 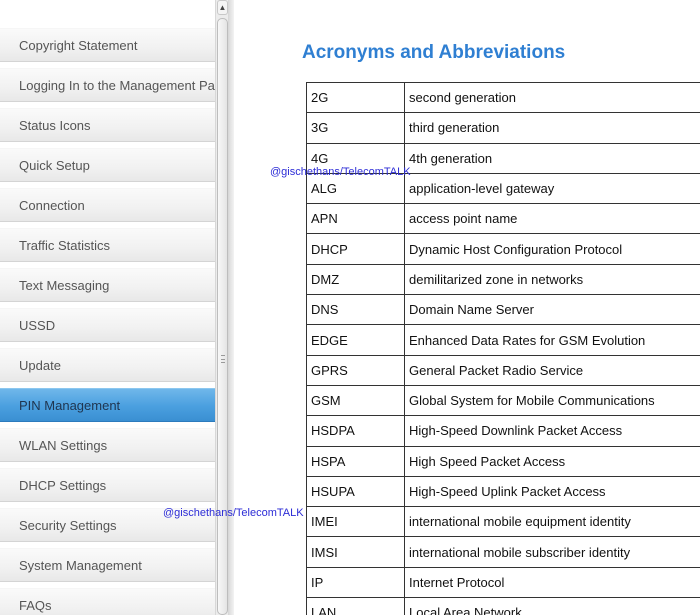 I want to click on acronym-cell: DNS, so click(x=355, y=310).